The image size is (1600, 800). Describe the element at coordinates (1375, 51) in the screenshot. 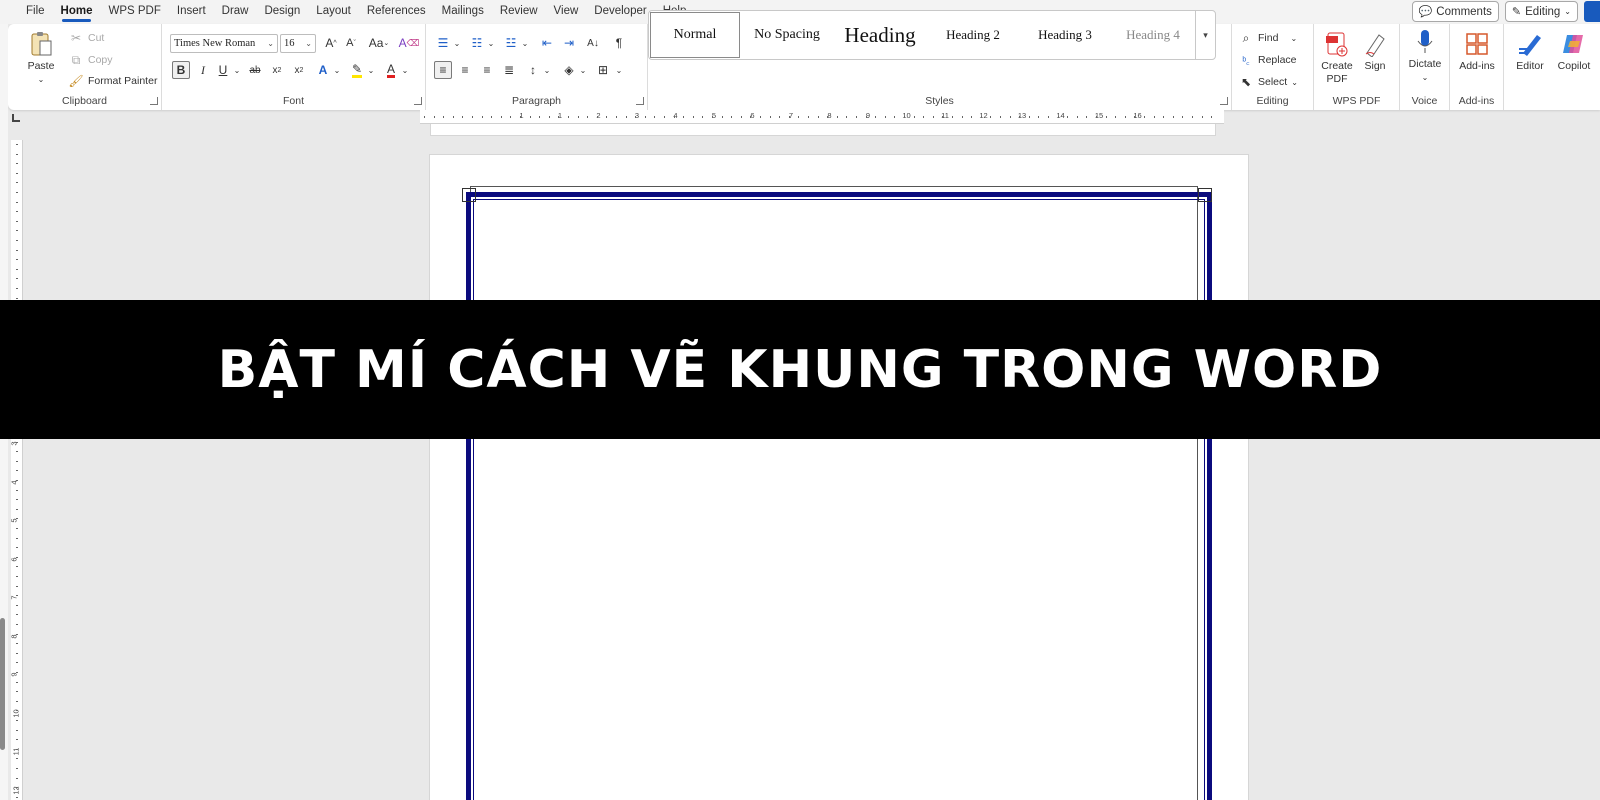

I see `sign-button: Sign` at that location.